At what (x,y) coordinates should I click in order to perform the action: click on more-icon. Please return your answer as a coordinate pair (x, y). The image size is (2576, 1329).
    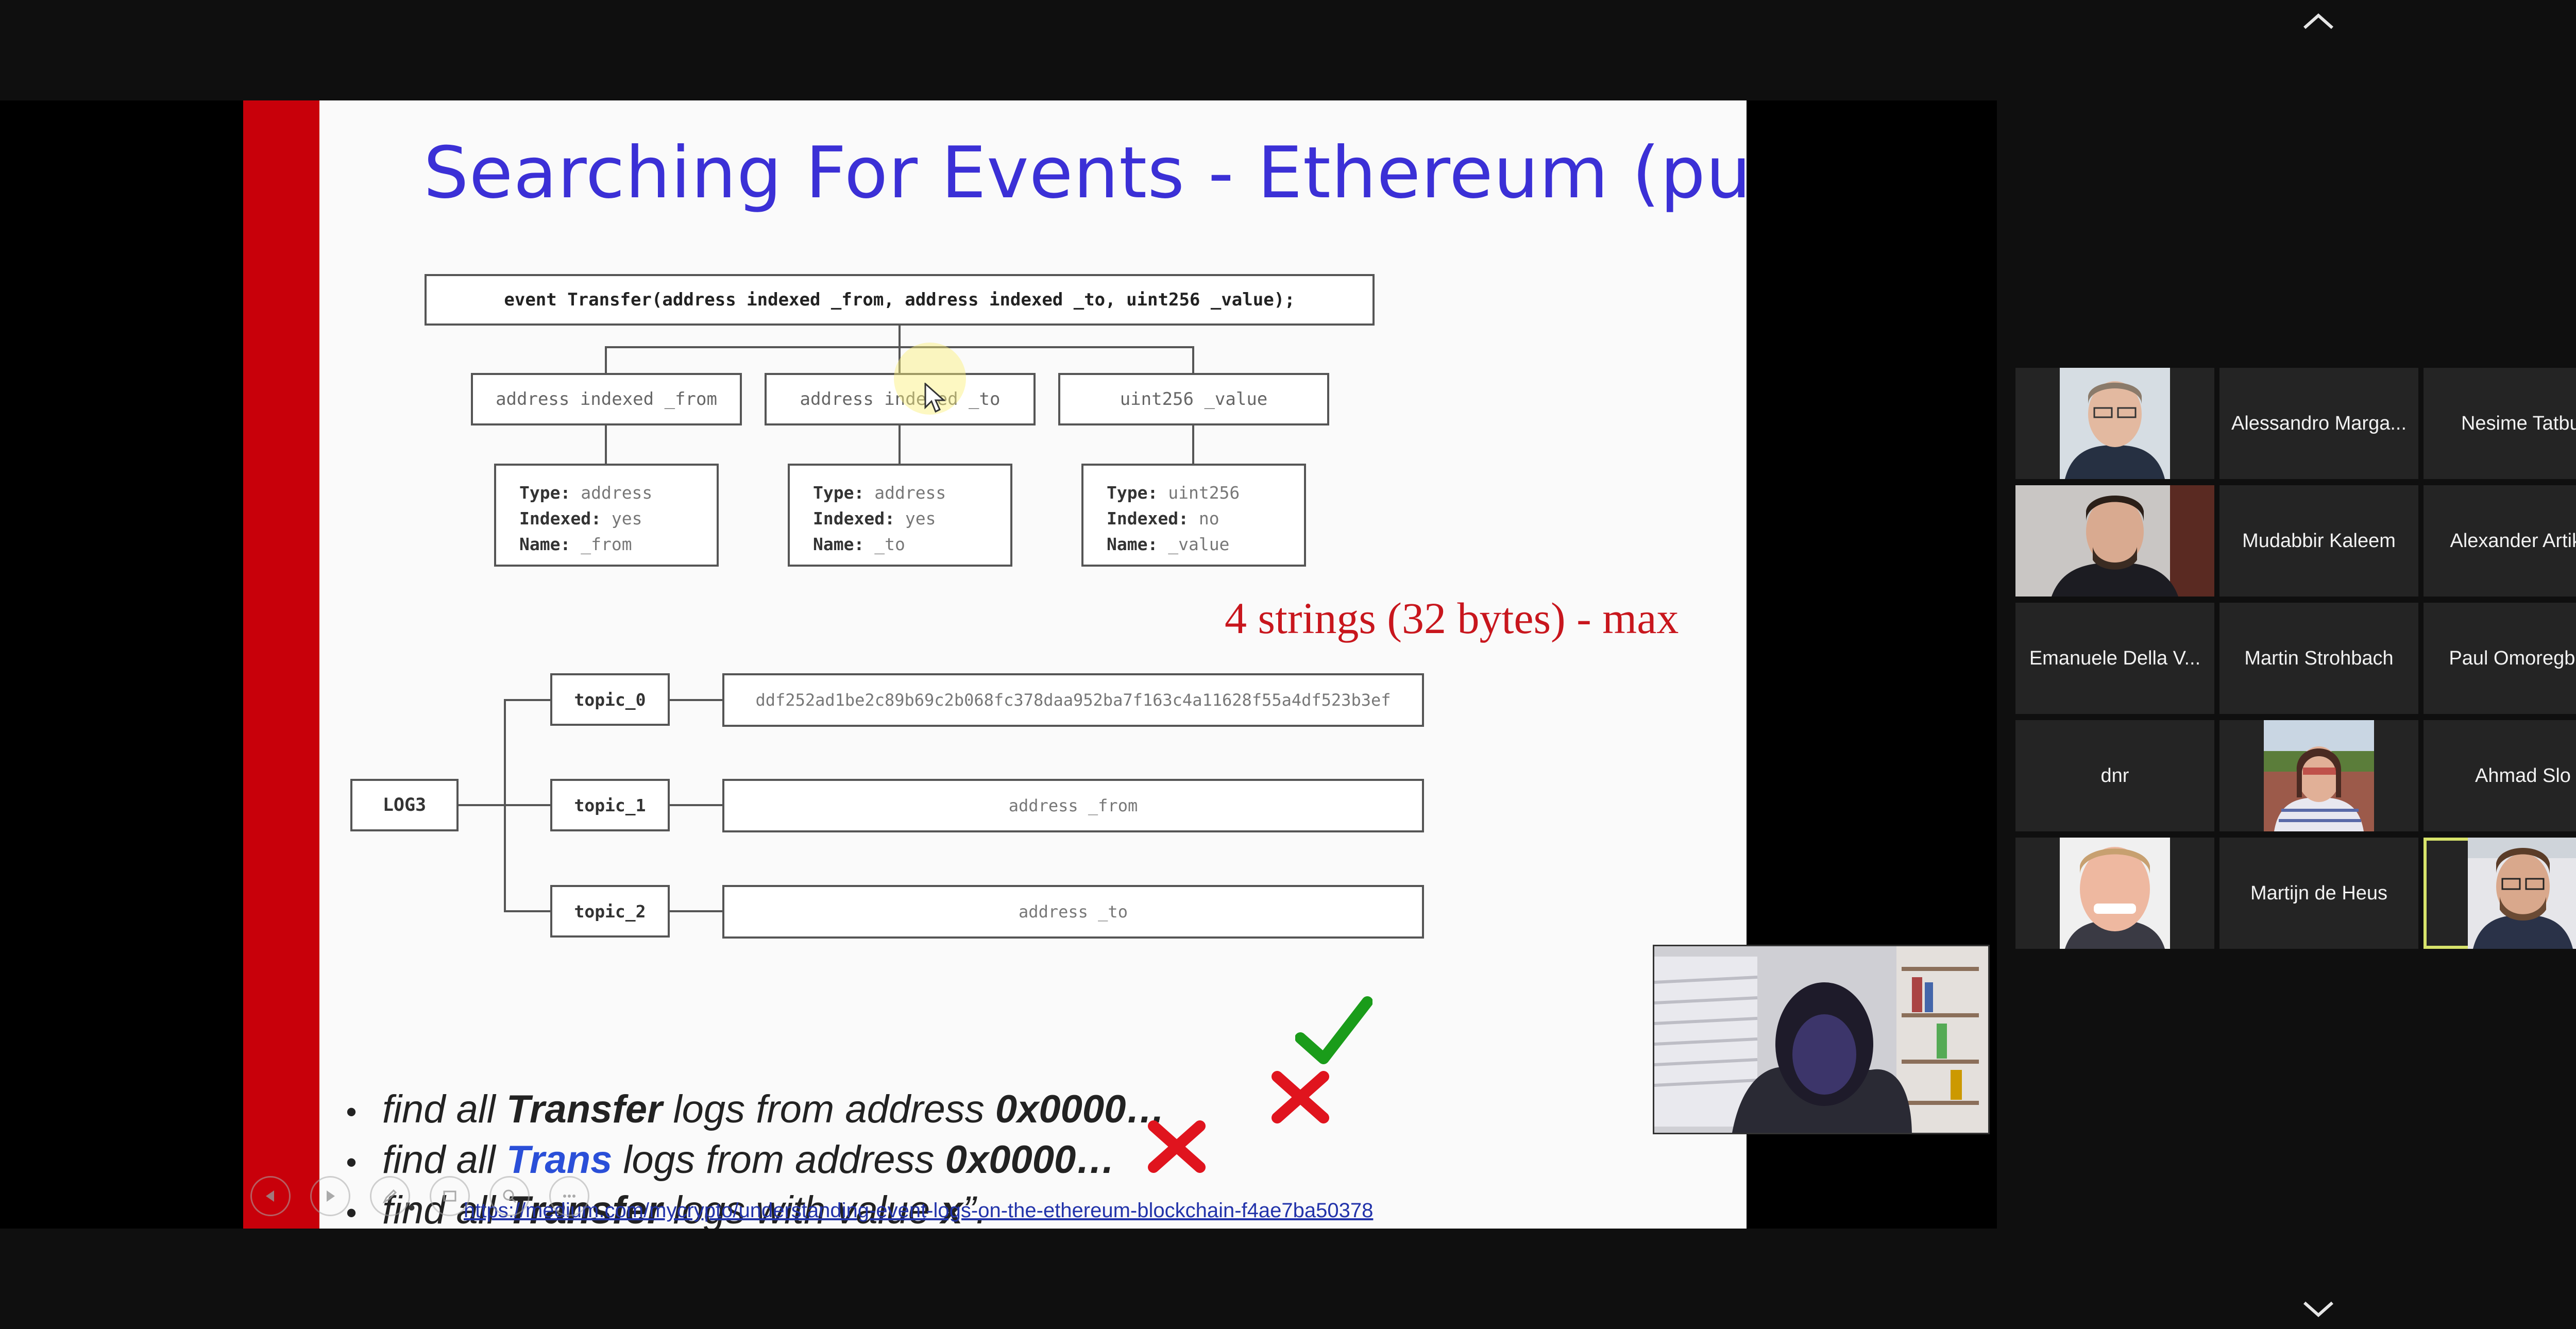
    Looking at the image, I should click on (569, 1196).